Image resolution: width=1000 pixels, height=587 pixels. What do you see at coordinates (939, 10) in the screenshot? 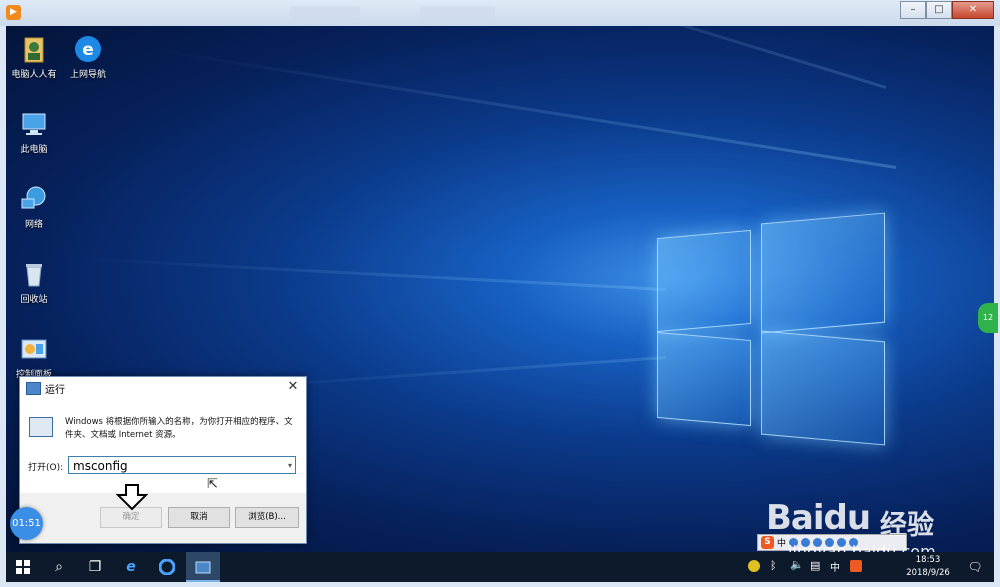
I see `maximize-button: □` at bounding box center [939, 10].